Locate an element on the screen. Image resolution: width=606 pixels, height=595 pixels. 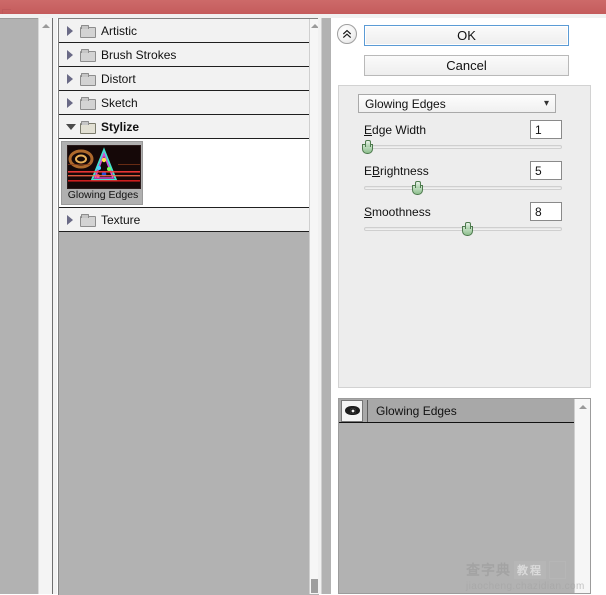
watermark-brand: 查字典 is located at coordinates (488, 571).